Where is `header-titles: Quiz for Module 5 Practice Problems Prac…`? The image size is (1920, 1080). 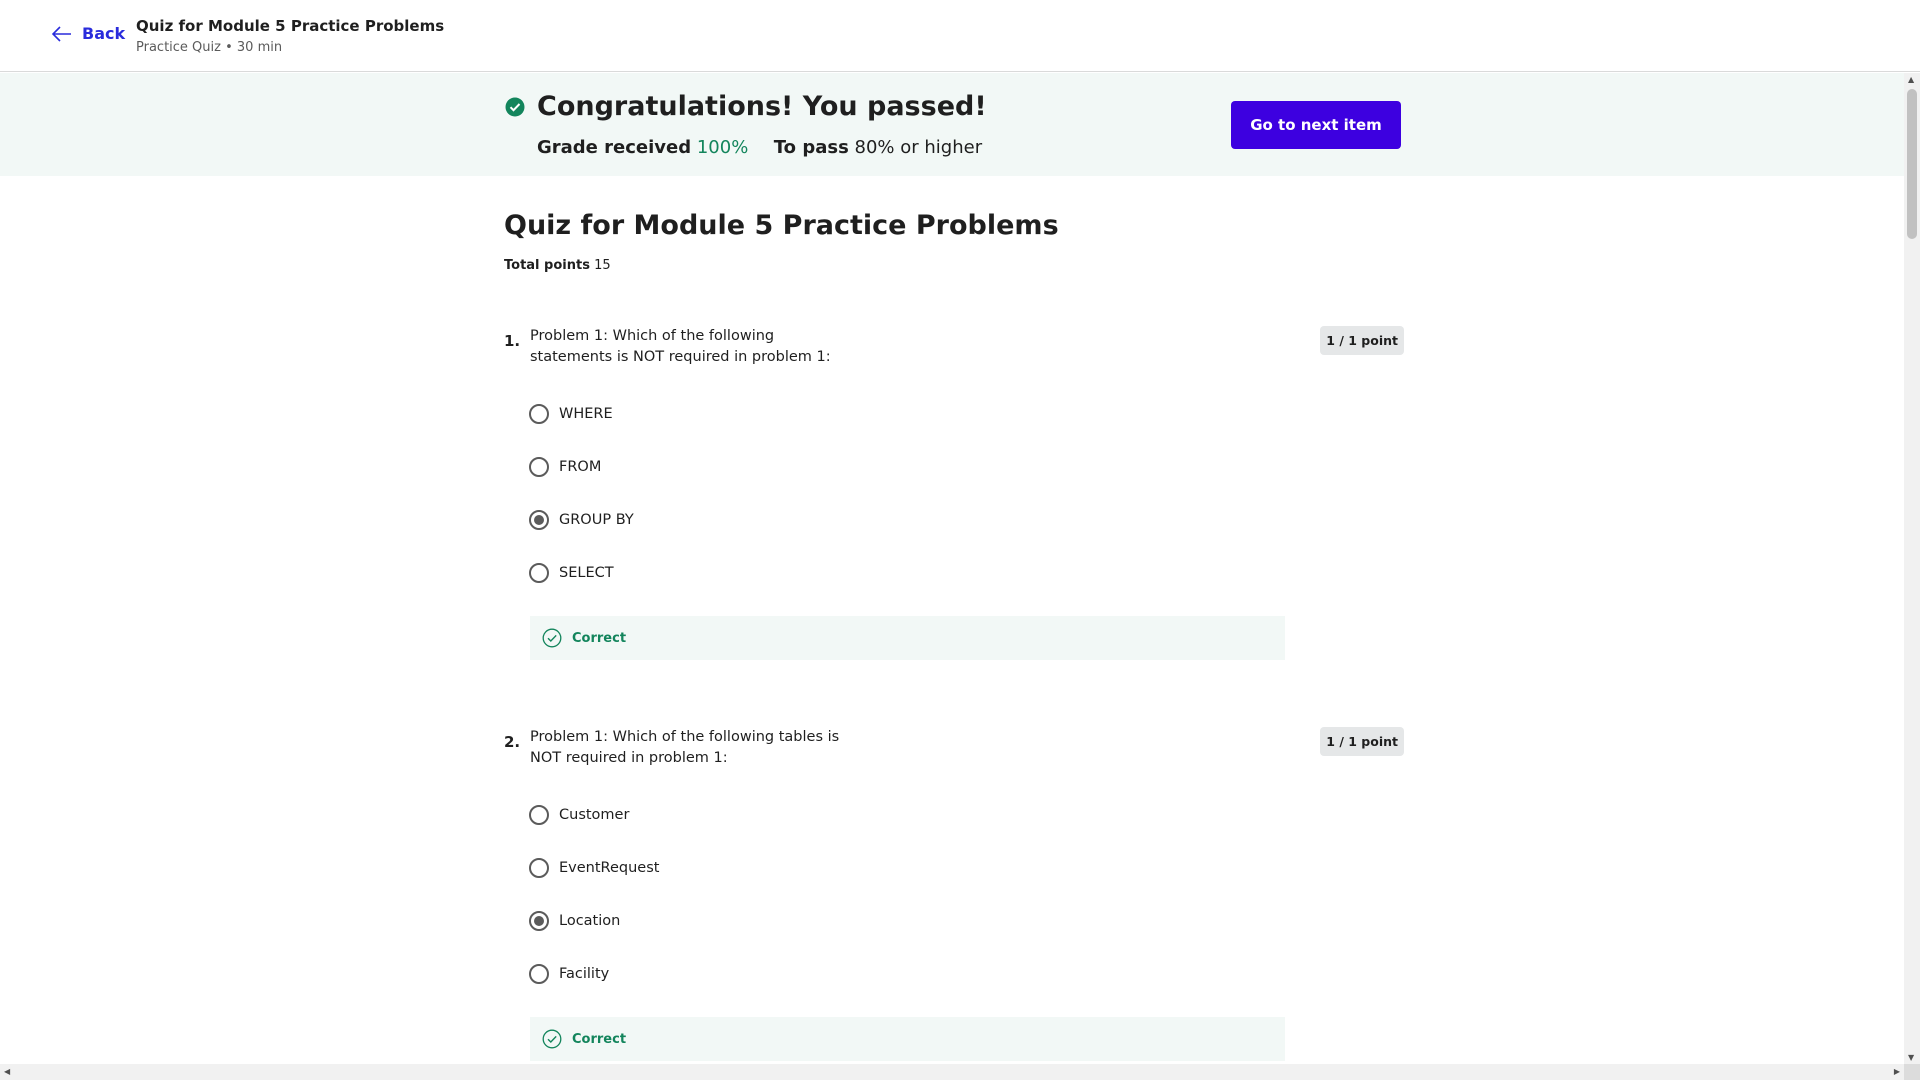
header-titles: Quiz for Module 5 Practice Problems Prac… is located at coordinates (290, 36).